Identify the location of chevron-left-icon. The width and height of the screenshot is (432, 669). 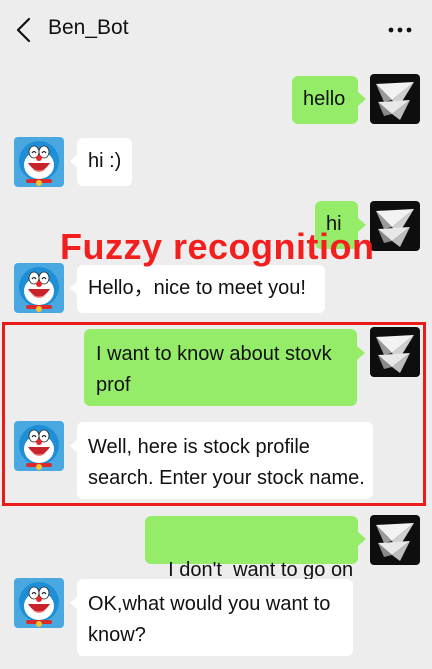
(23, 30).